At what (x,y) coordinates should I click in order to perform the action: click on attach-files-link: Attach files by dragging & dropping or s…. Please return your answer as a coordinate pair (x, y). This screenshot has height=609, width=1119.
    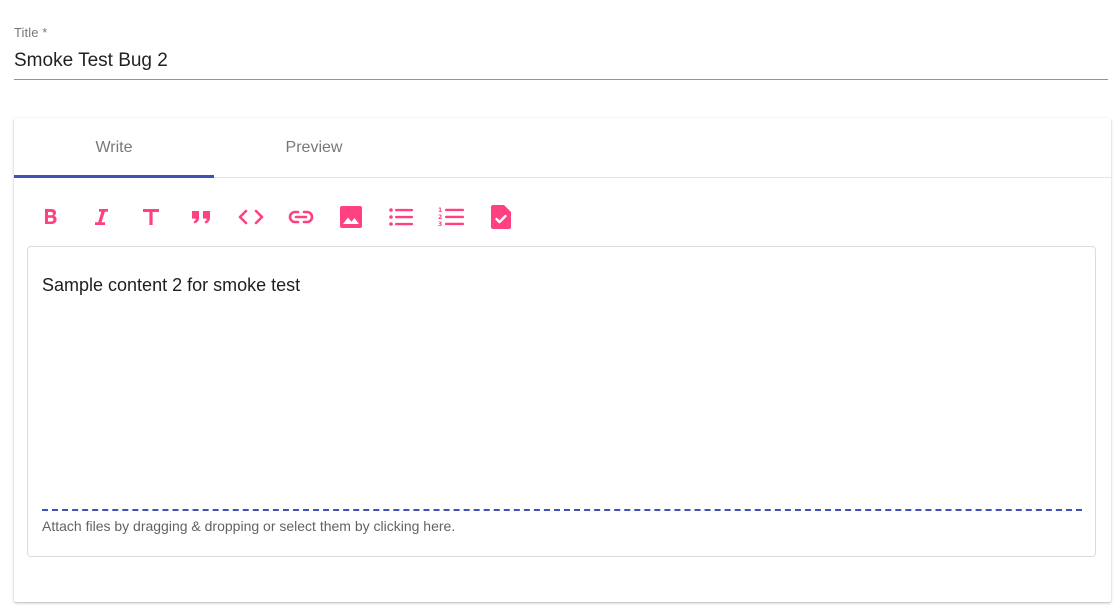
    Looking at the image, I should click on (248, 526).